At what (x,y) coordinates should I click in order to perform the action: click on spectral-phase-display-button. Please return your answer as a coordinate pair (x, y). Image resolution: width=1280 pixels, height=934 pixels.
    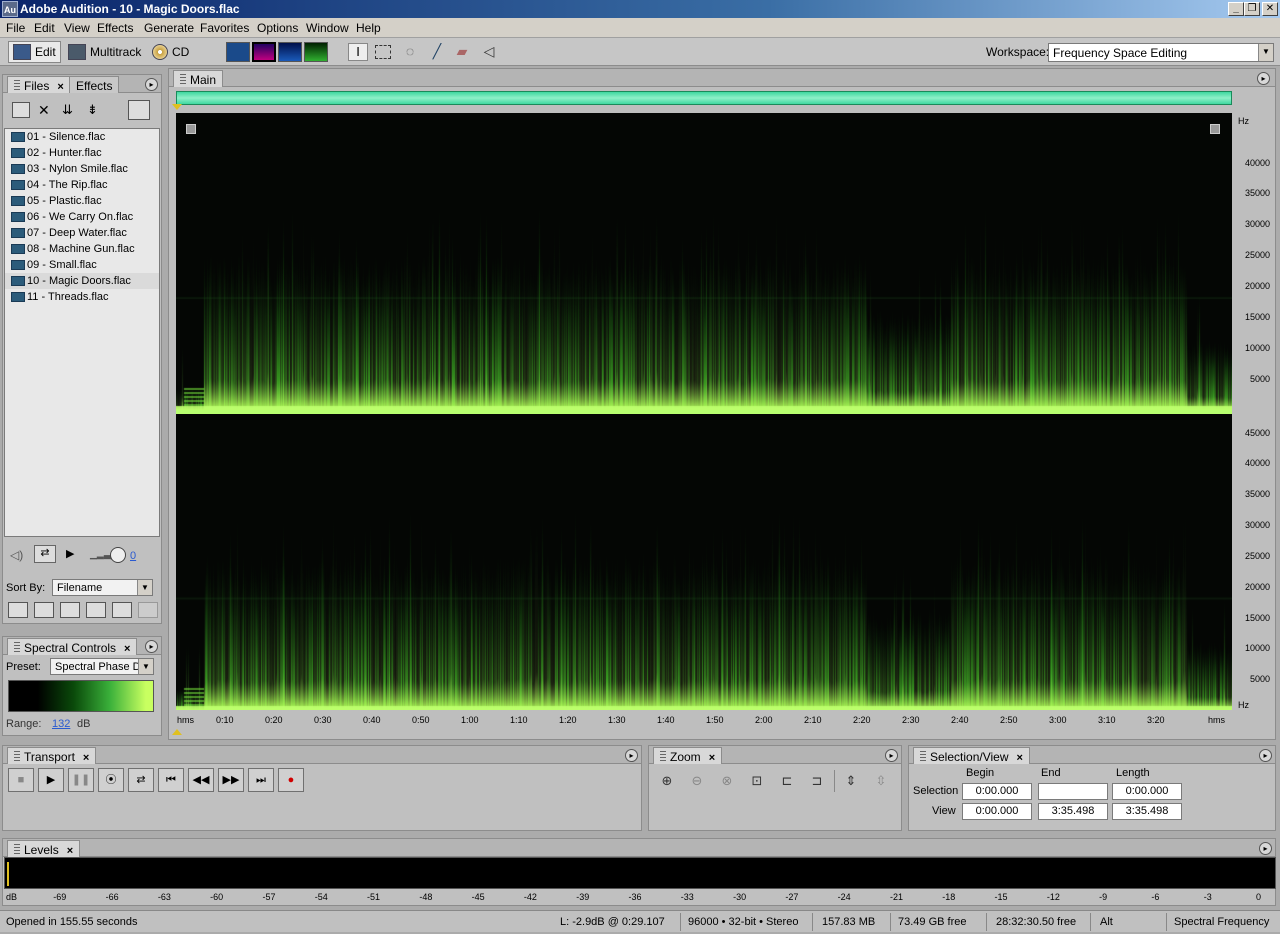
    Looking at the image, I should click on (316, 52).